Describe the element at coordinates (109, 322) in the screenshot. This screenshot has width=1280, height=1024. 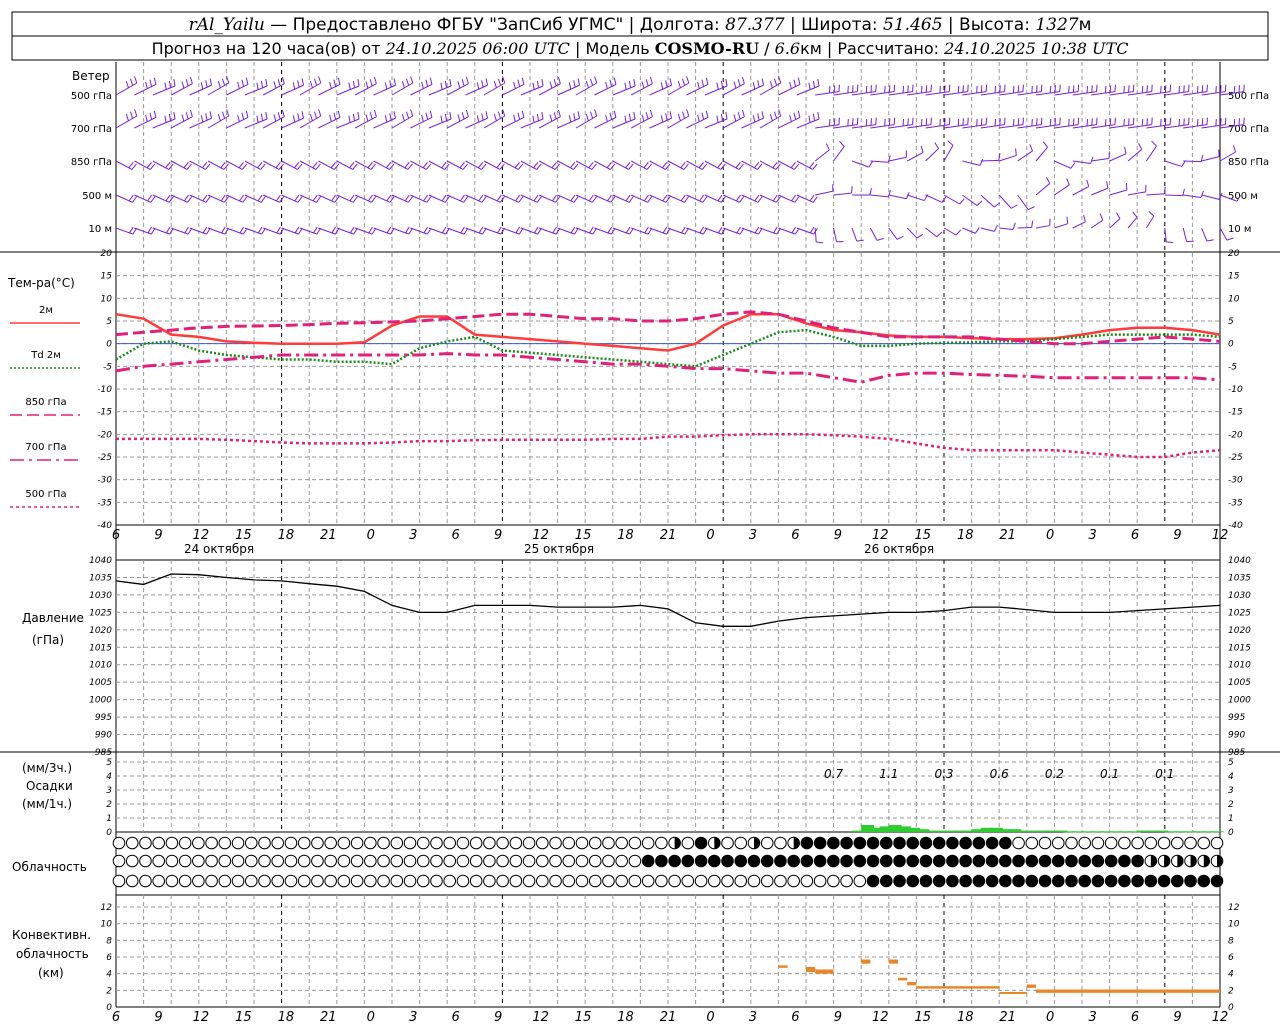
I see `temp-ytick: 5` at that location.